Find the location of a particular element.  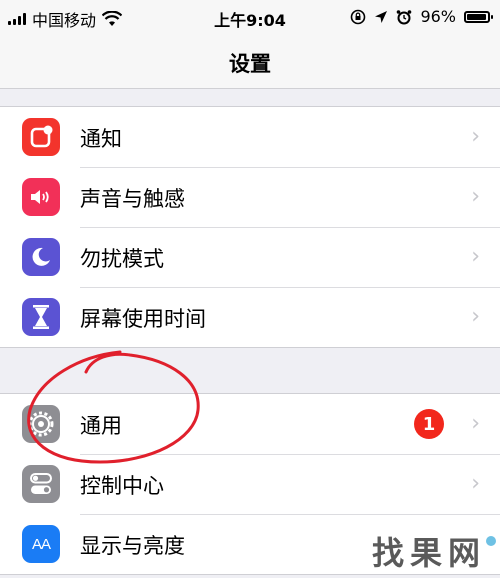

settings-row-label: 通用 is located at coordinates (101, 426).